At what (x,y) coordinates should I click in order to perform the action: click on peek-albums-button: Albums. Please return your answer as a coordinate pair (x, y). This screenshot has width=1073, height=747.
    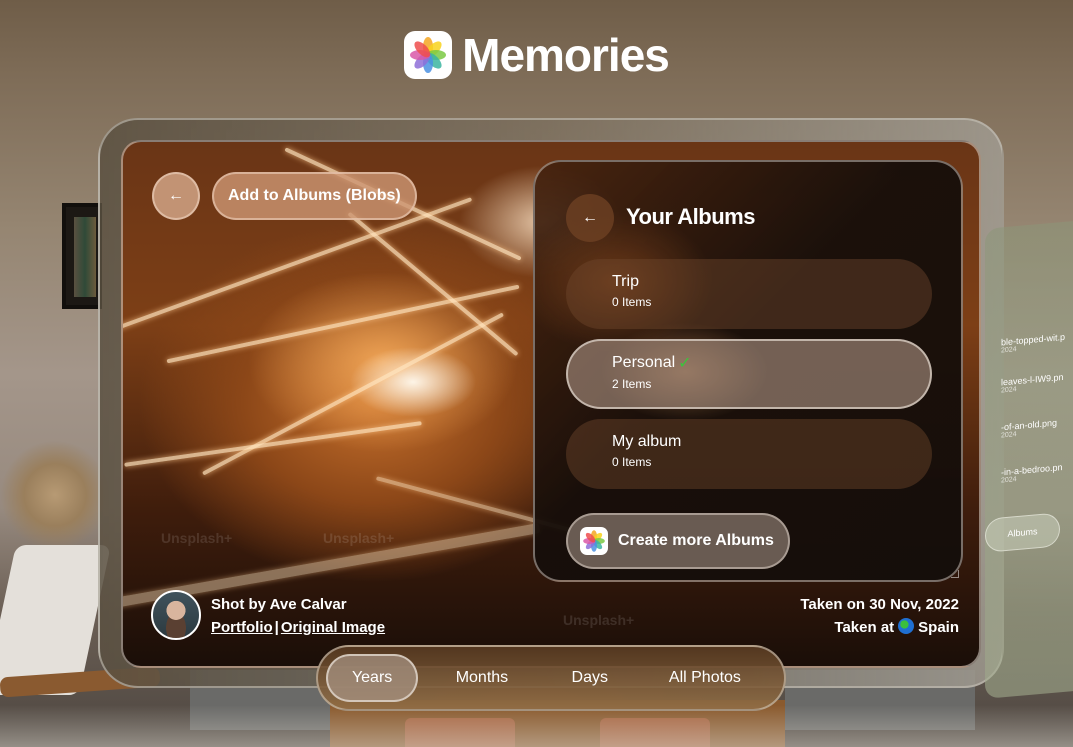
    Looking at the image, I should click on (1022, 532).